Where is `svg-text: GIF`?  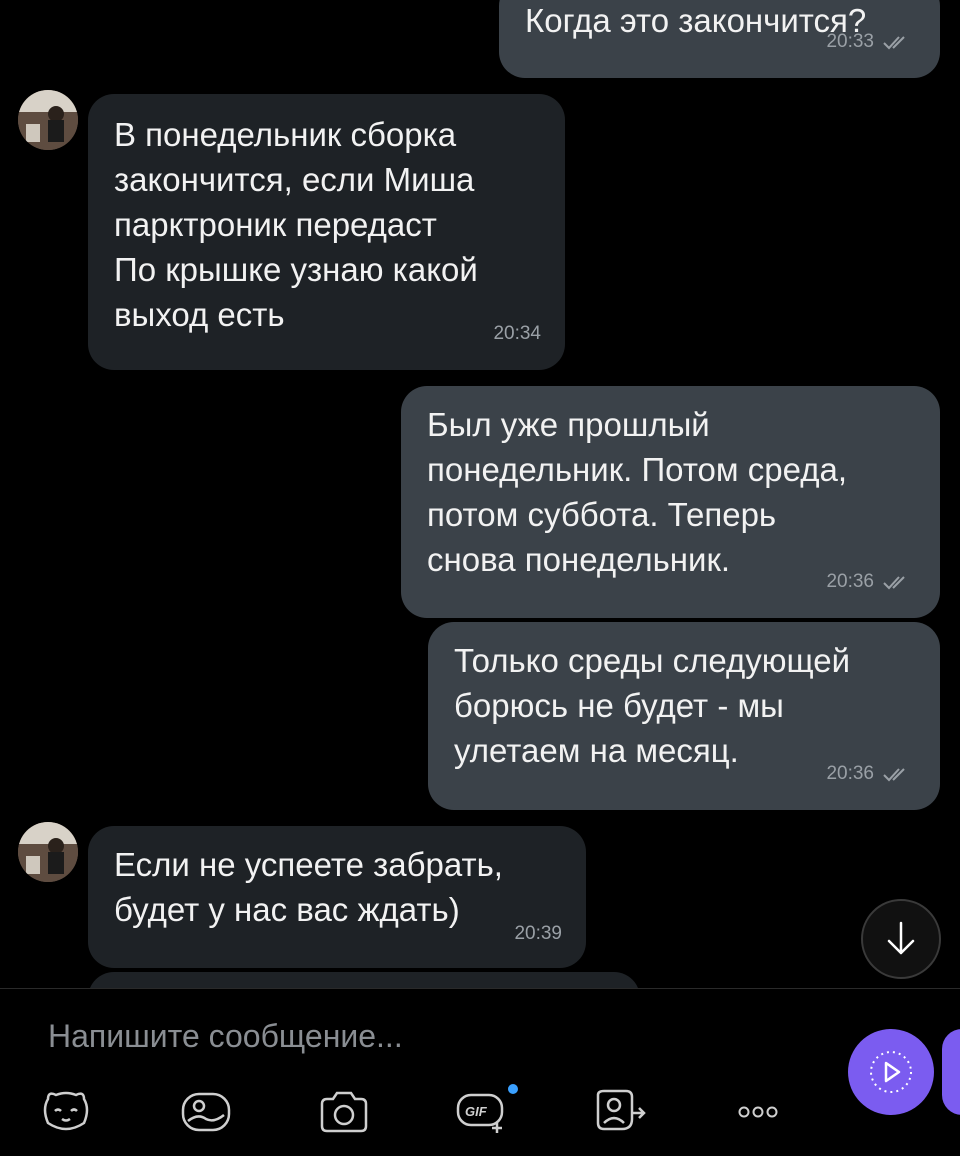
svg-text: GIF is located at coordinates (476, 1111).